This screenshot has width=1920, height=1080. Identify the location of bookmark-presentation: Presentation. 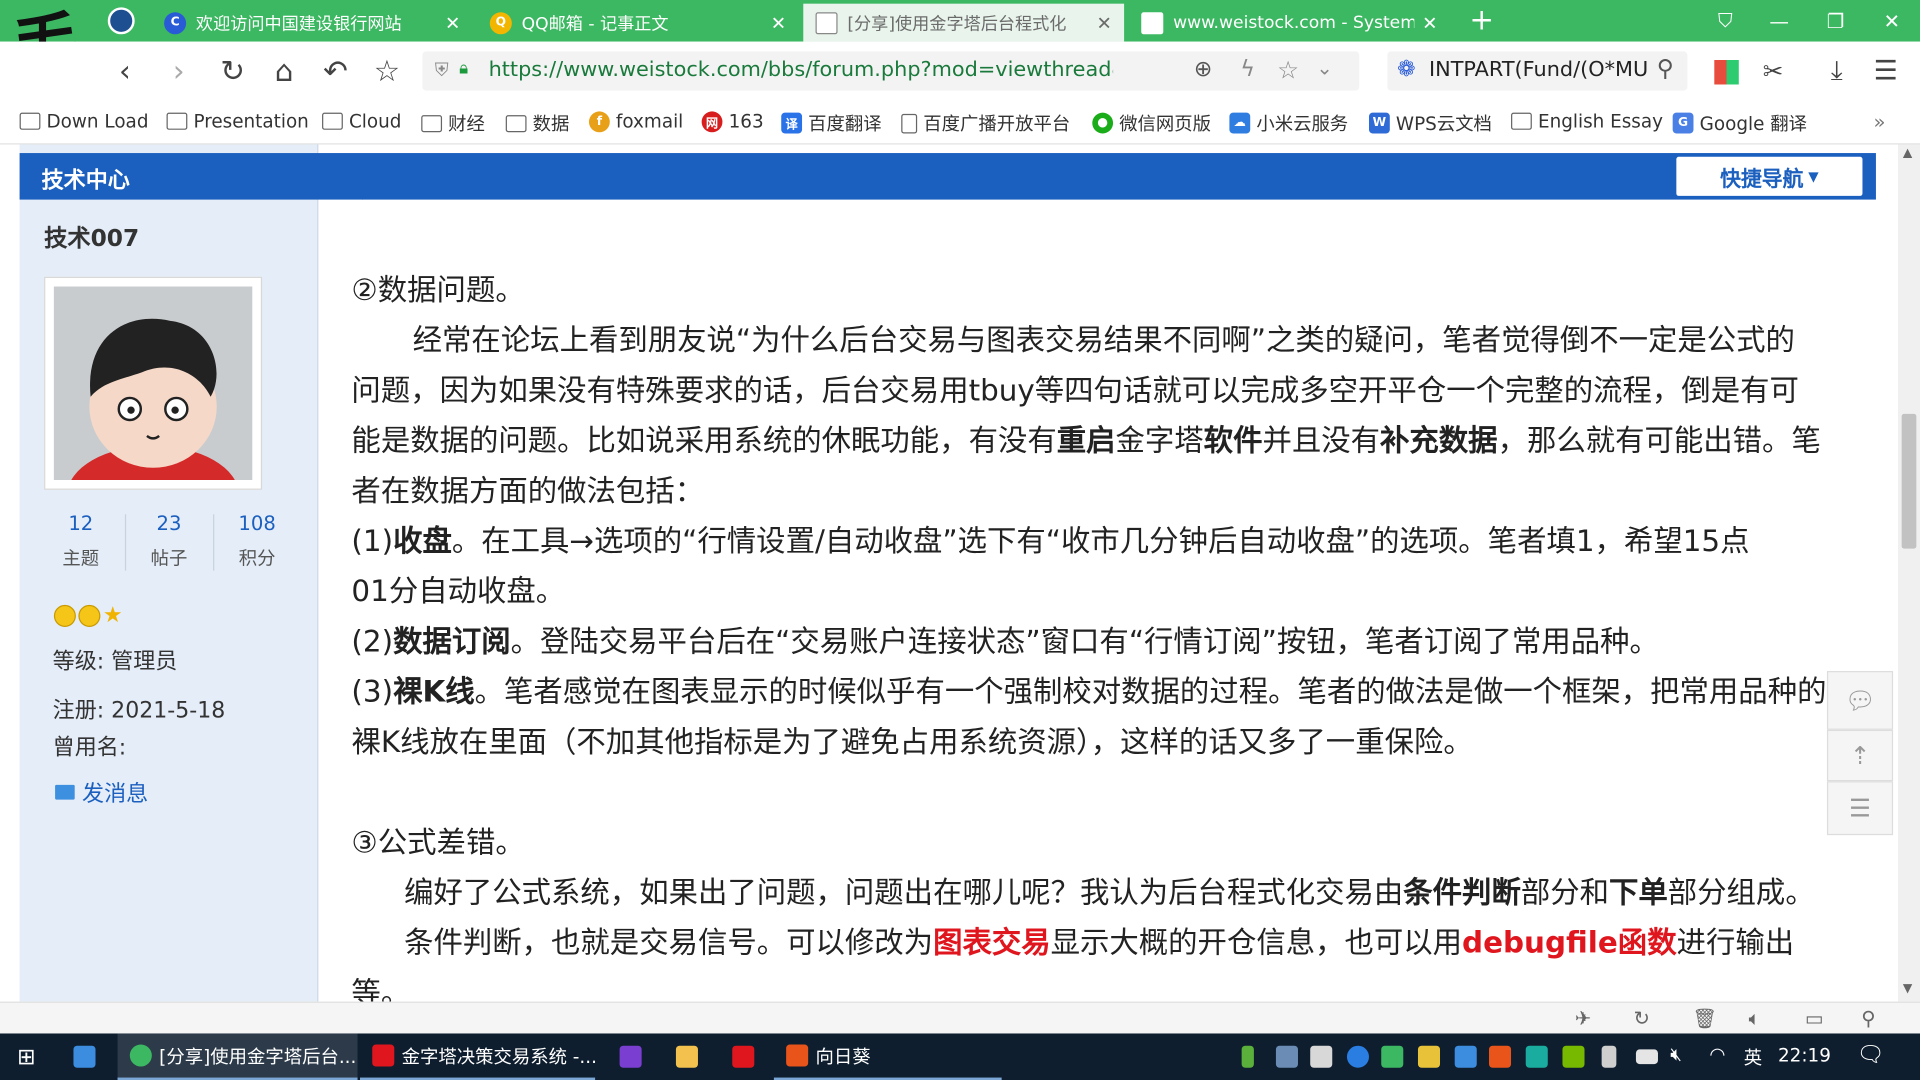
(237, 121).